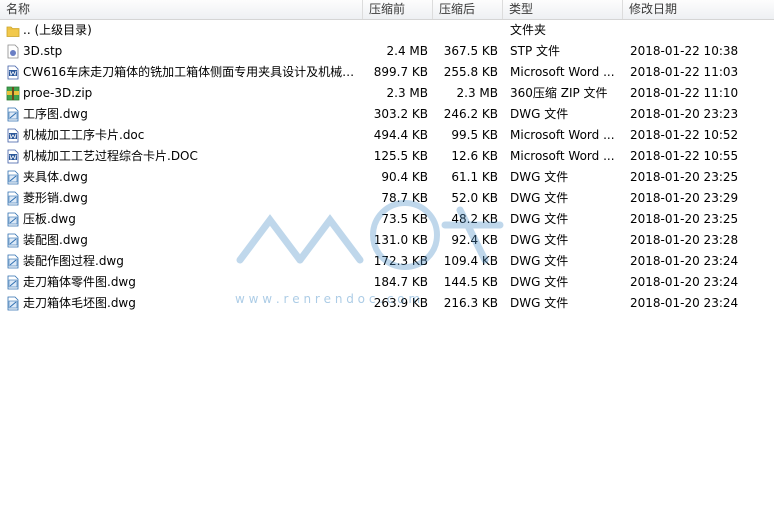 The width and height of the screenshot is (774, 519). I want to click on modified-date: 2018-01-22 10:52, so click(684, 135).